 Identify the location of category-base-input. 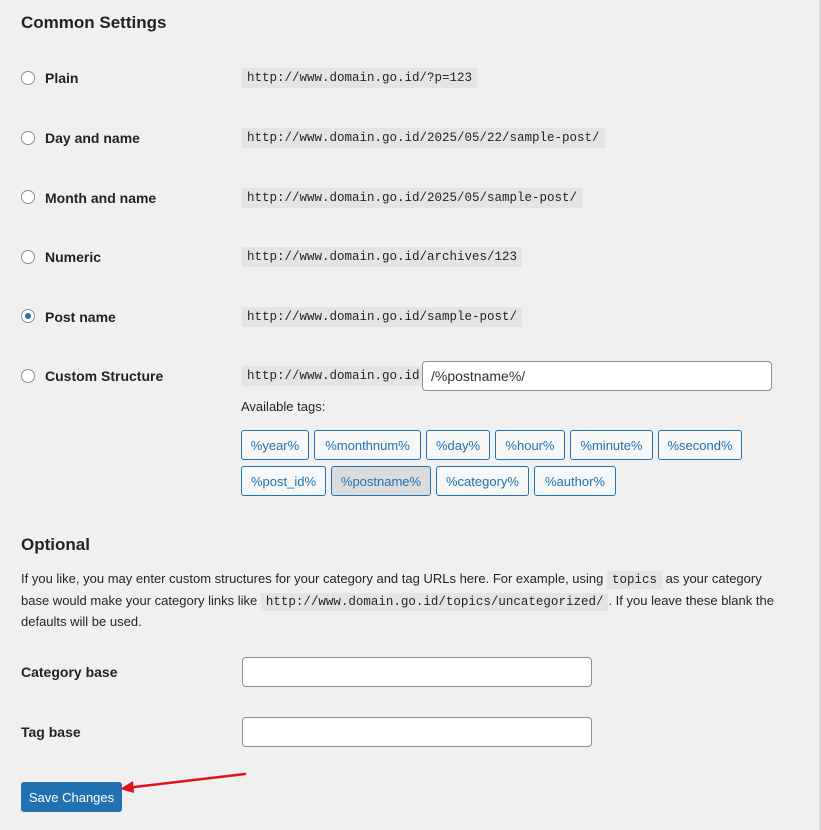
(417, 672).